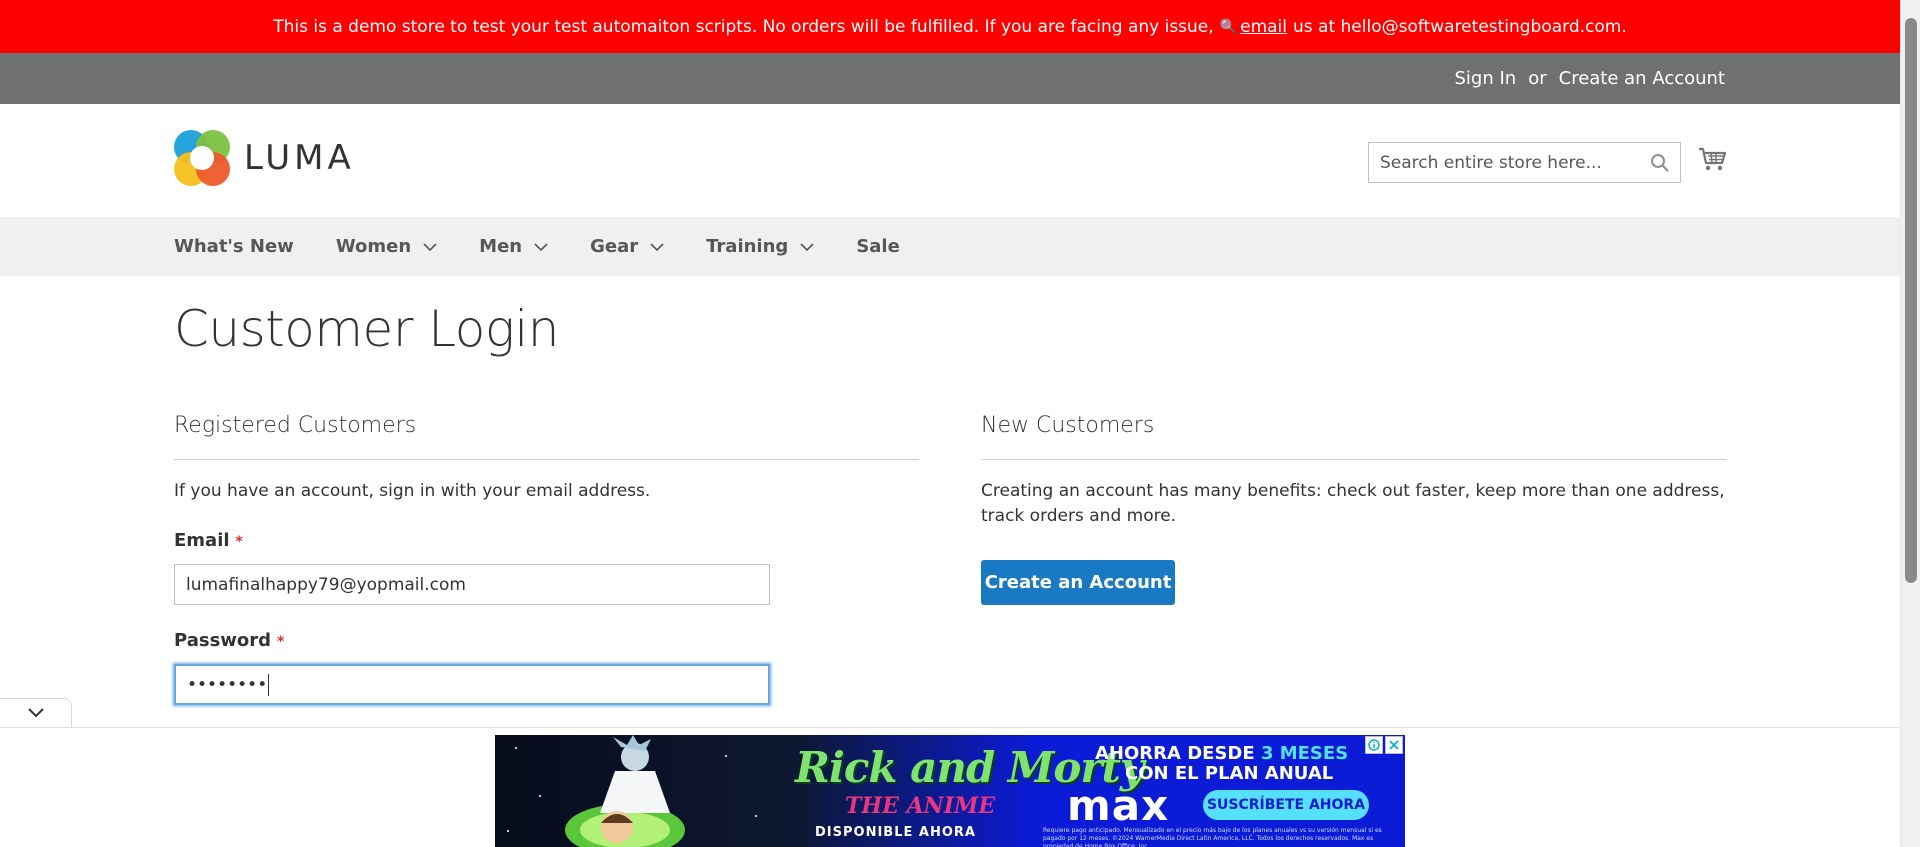 This screenshot has height=847, width=1920. I want to click on logo-text: LUMA, so click(299, 158).